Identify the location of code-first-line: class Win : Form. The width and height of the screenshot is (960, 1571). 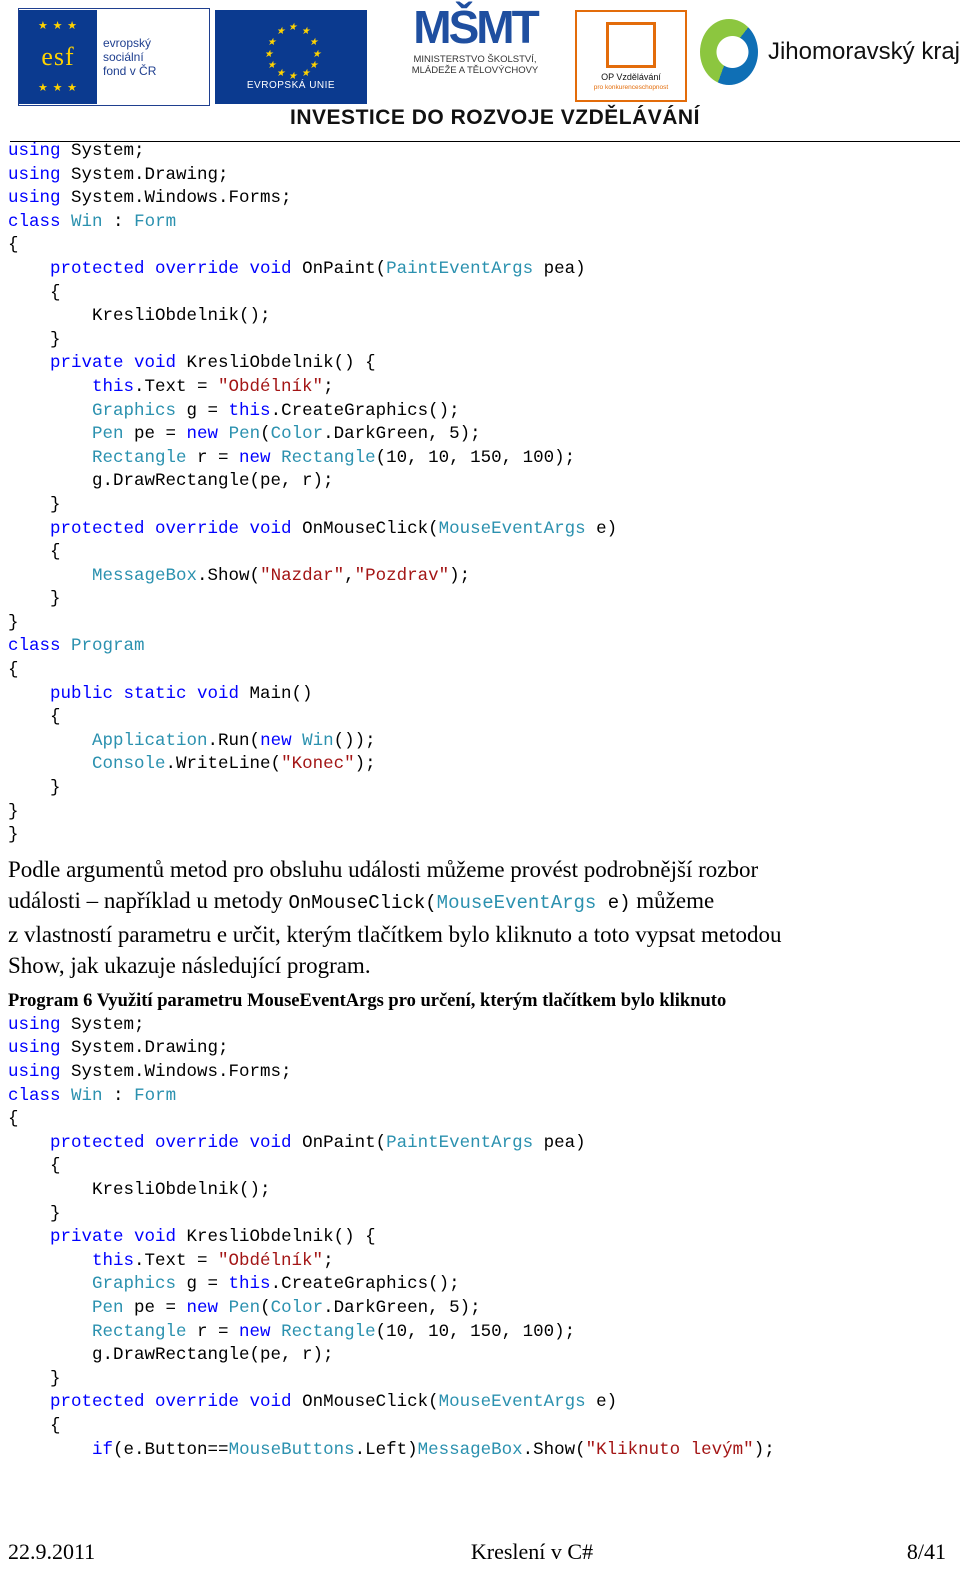
(484, 223).